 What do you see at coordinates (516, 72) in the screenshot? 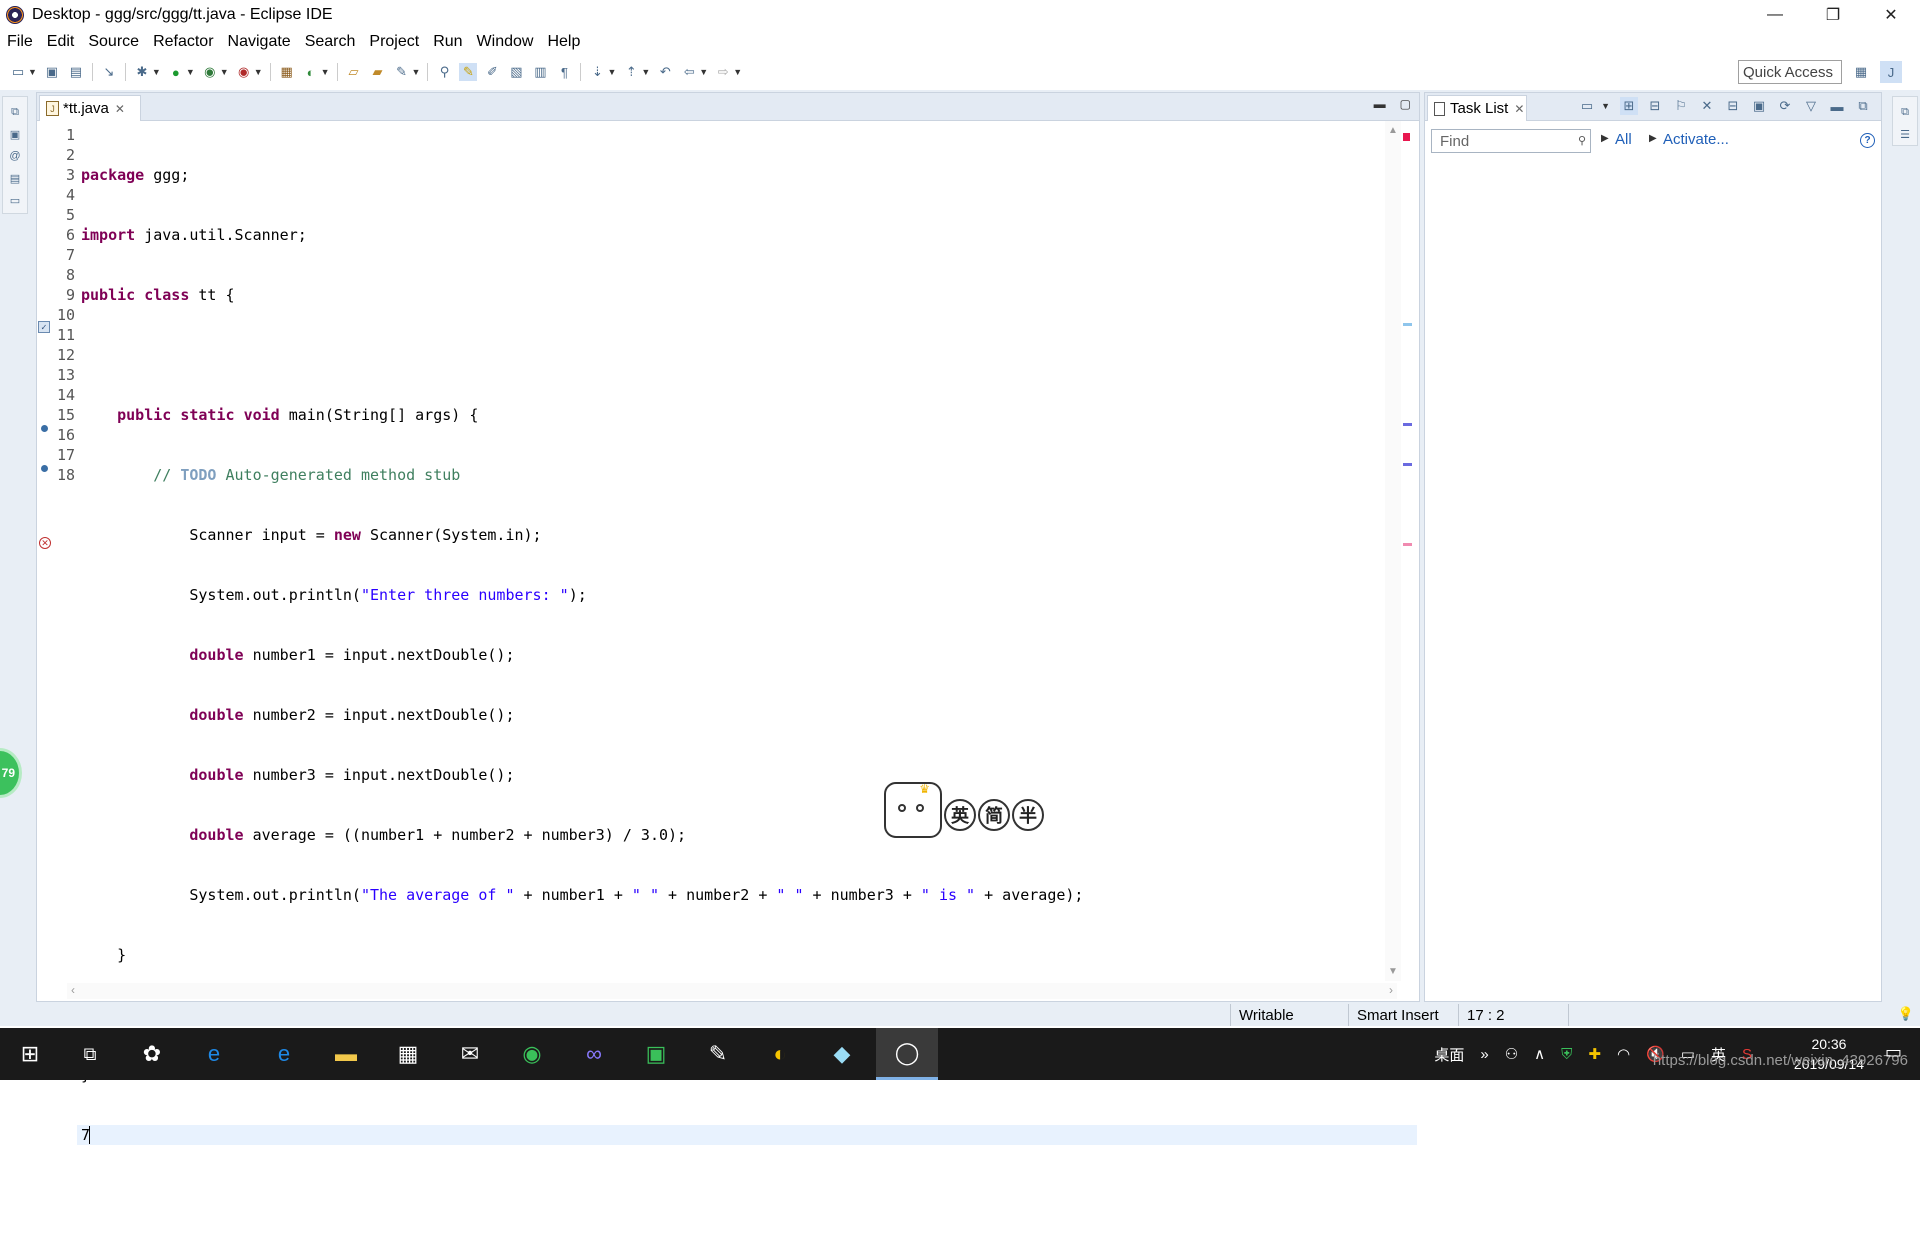
I see `word-wrap-icon: ▧` at bounding box center [516, 72].